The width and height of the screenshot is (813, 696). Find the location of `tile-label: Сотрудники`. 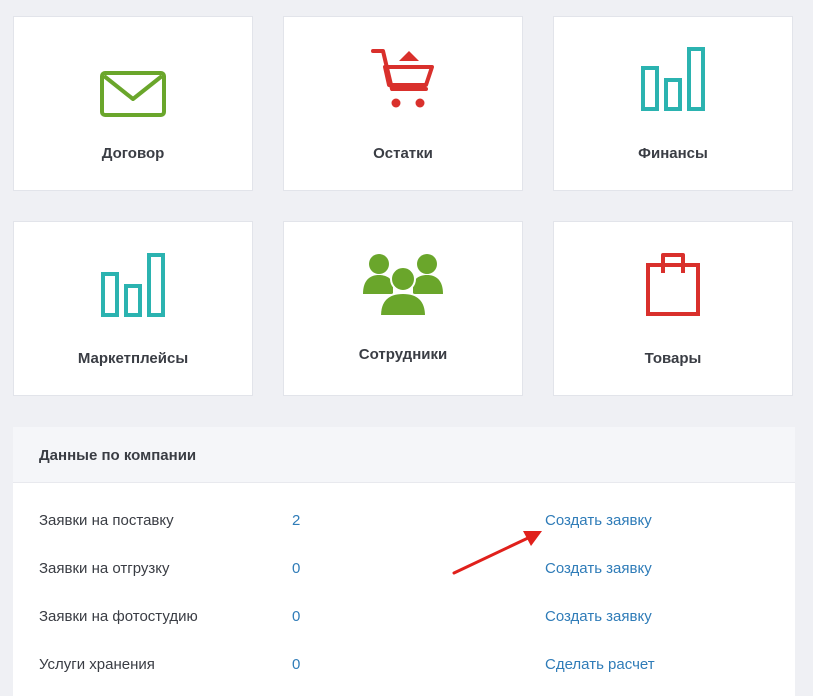

tile-label: Сотрудники is located at coordinates (403, 354).